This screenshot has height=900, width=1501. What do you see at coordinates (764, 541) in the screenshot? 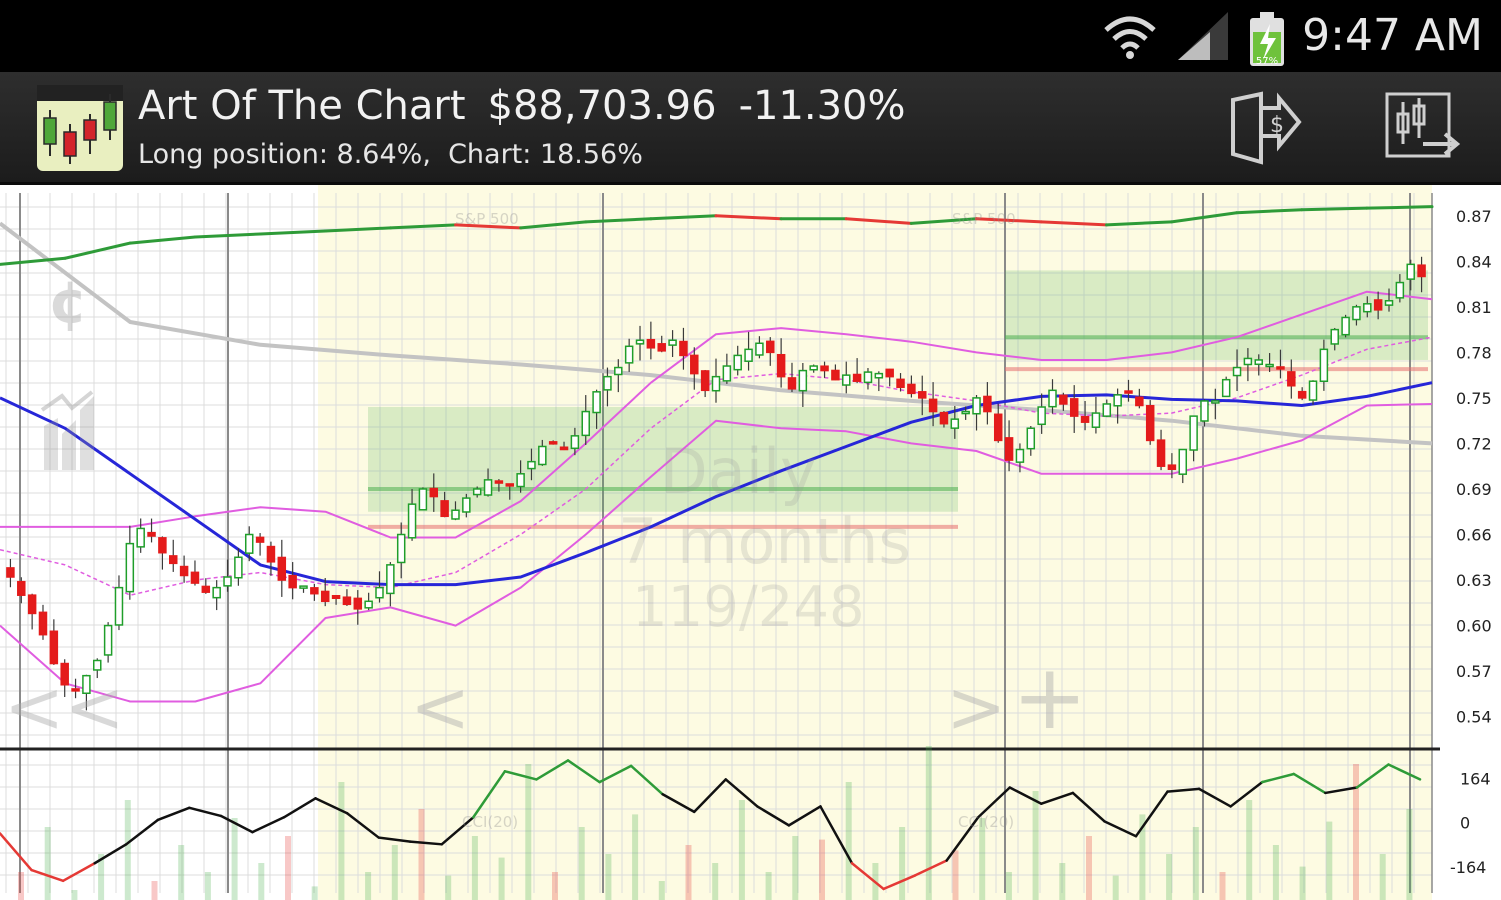
I see `range-overlay: 7 months` at bounding box center [764, 541].